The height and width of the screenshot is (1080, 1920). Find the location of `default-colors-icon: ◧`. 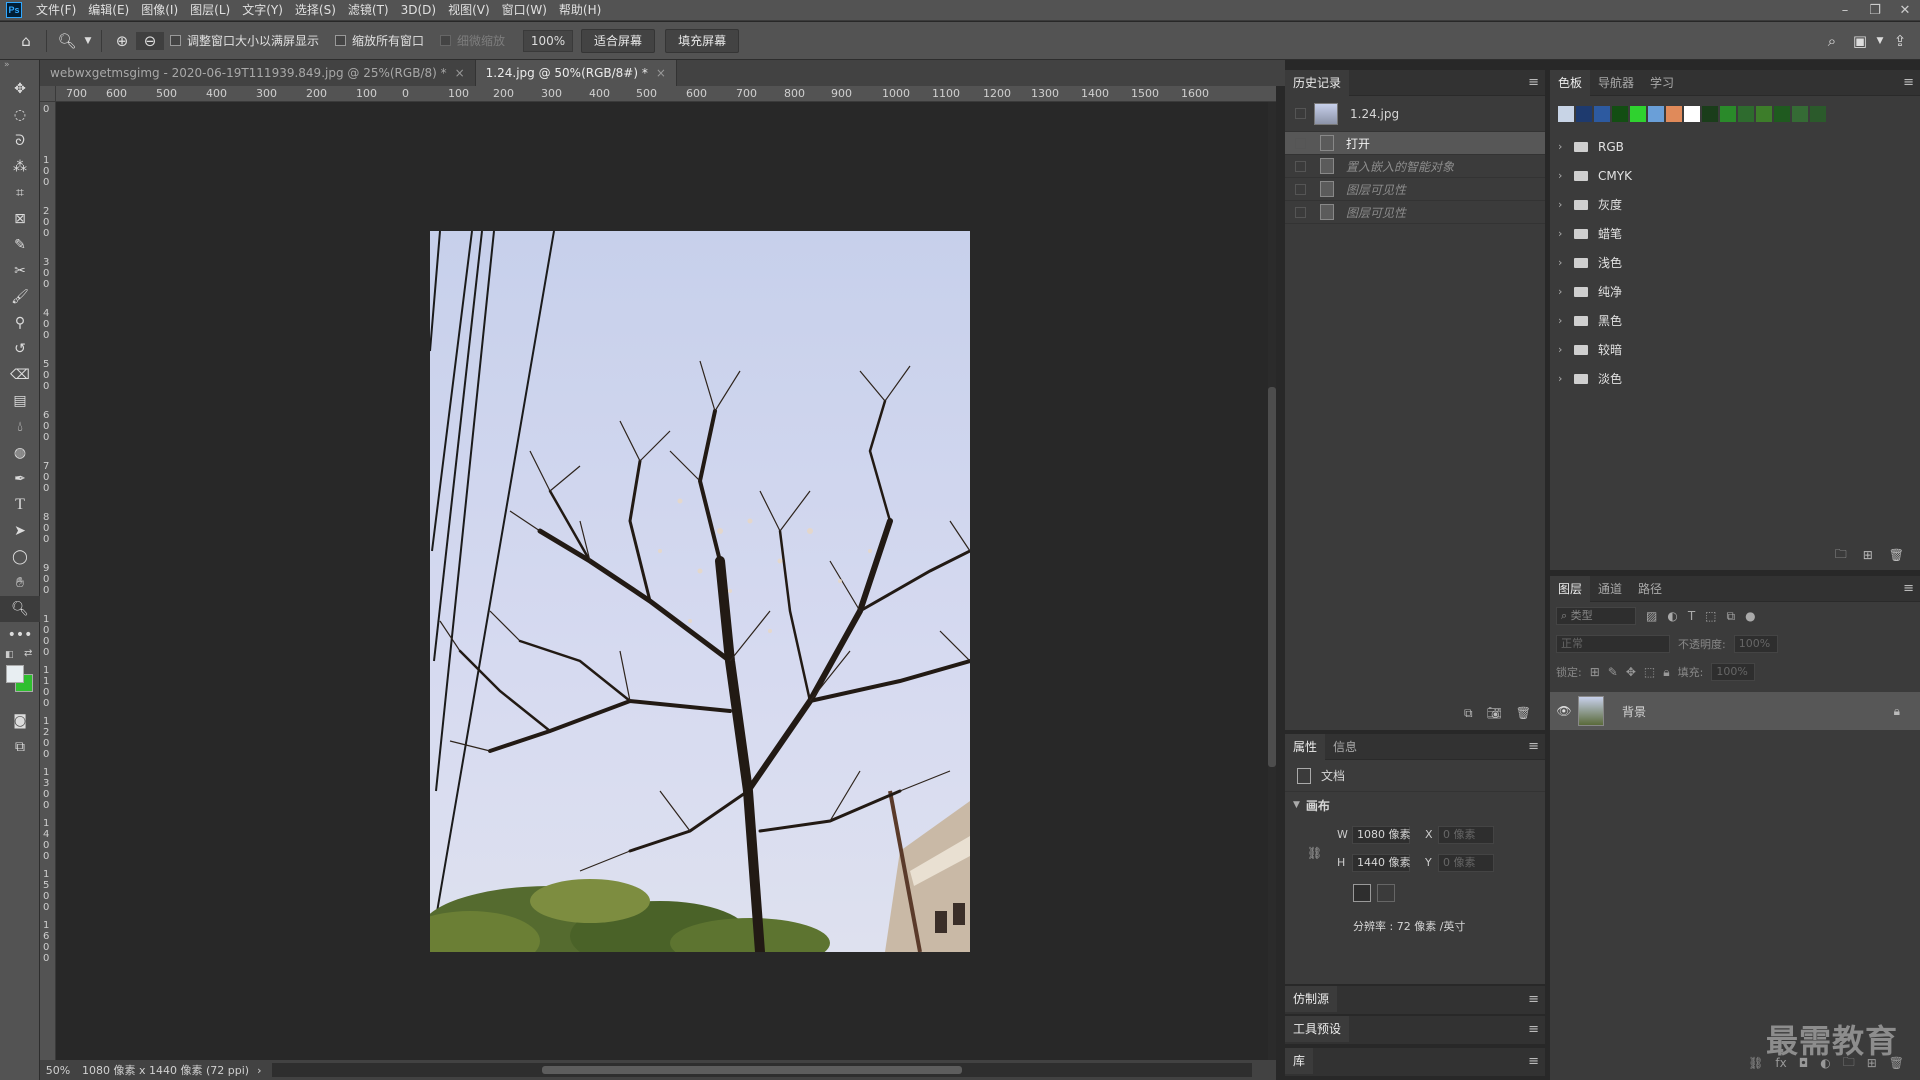

default-colors-icon: ◧ is located at coordinates (9, 655).